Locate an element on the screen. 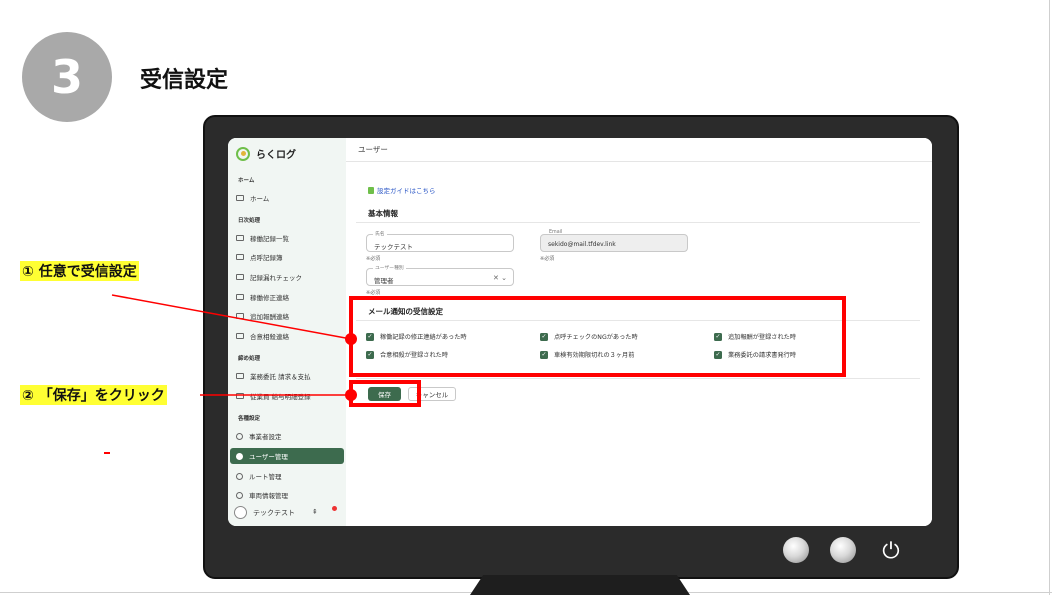  callout-lines is located at coordinates (231, 345).